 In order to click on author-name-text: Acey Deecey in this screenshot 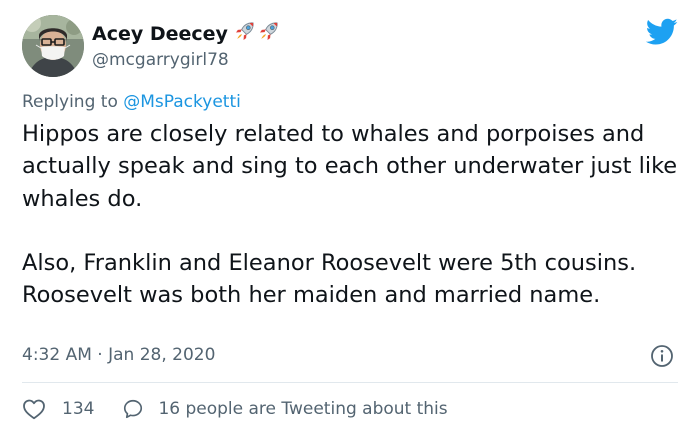, I will do `click(160, 34)`.